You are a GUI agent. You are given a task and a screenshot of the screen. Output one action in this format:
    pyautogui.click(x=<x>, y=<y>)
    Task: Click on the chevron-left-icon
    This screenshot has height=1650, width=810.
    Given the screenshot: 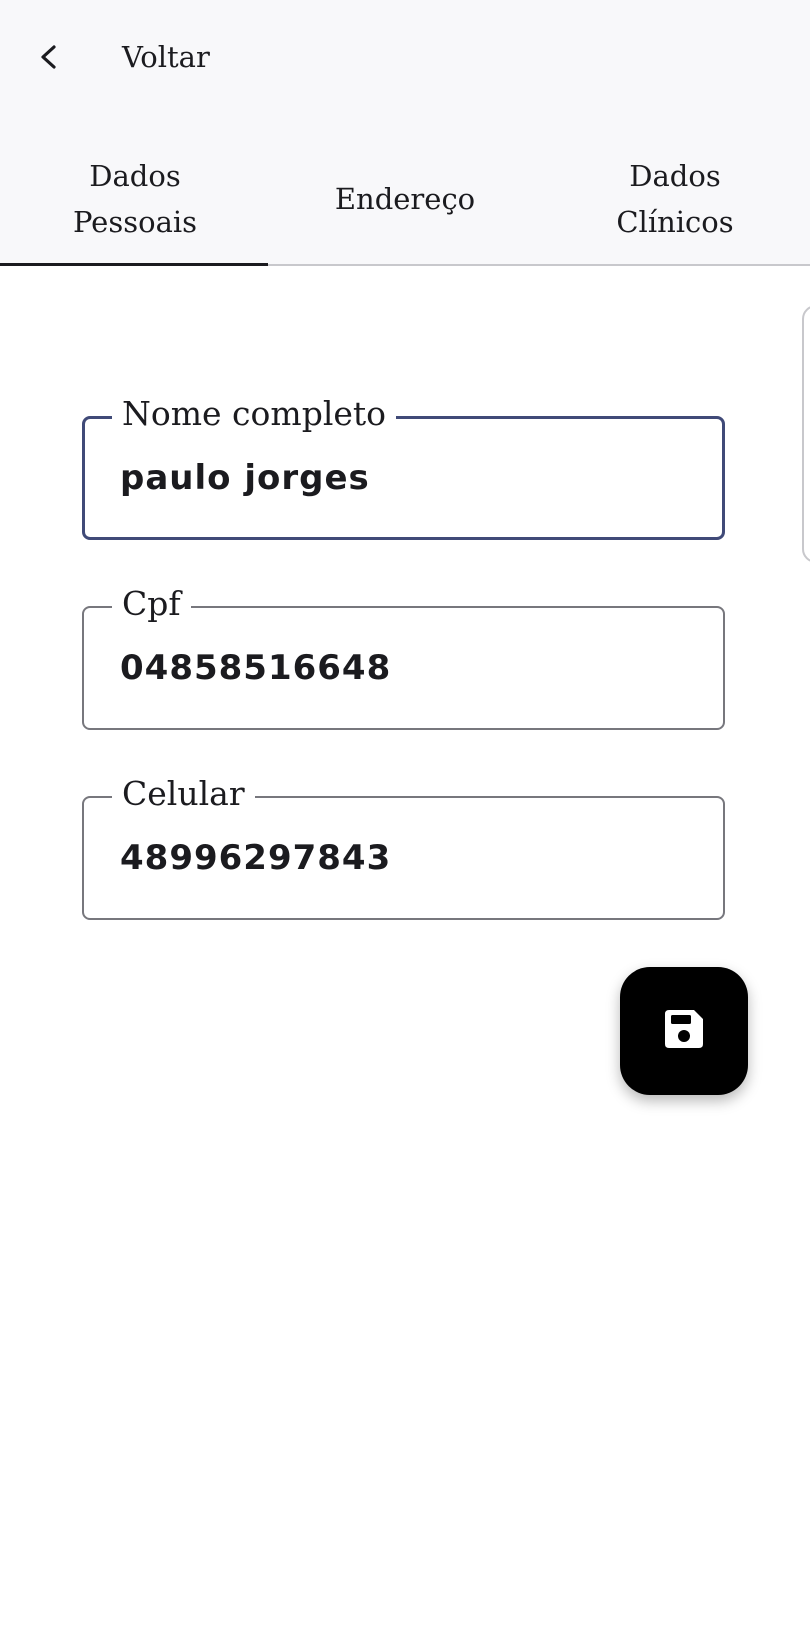 What is the action you would take?
    pyautogui.click(x=50, y=57)
    